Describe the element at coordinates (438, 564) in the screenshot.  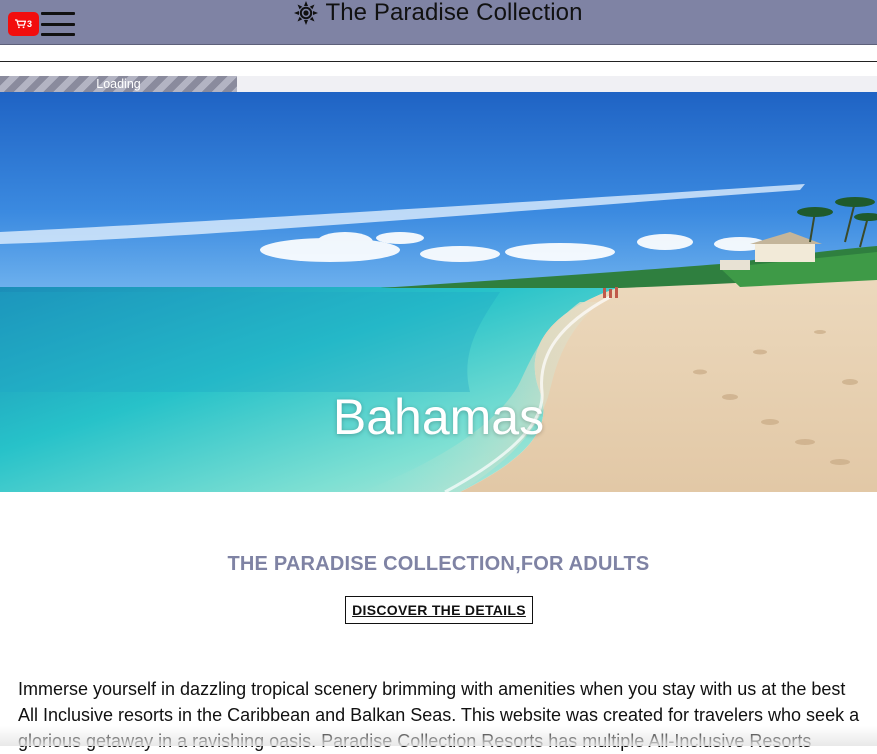
I see `section-tagline: THE PARADISE COLLECTION,FOR ADULTS` at that location.